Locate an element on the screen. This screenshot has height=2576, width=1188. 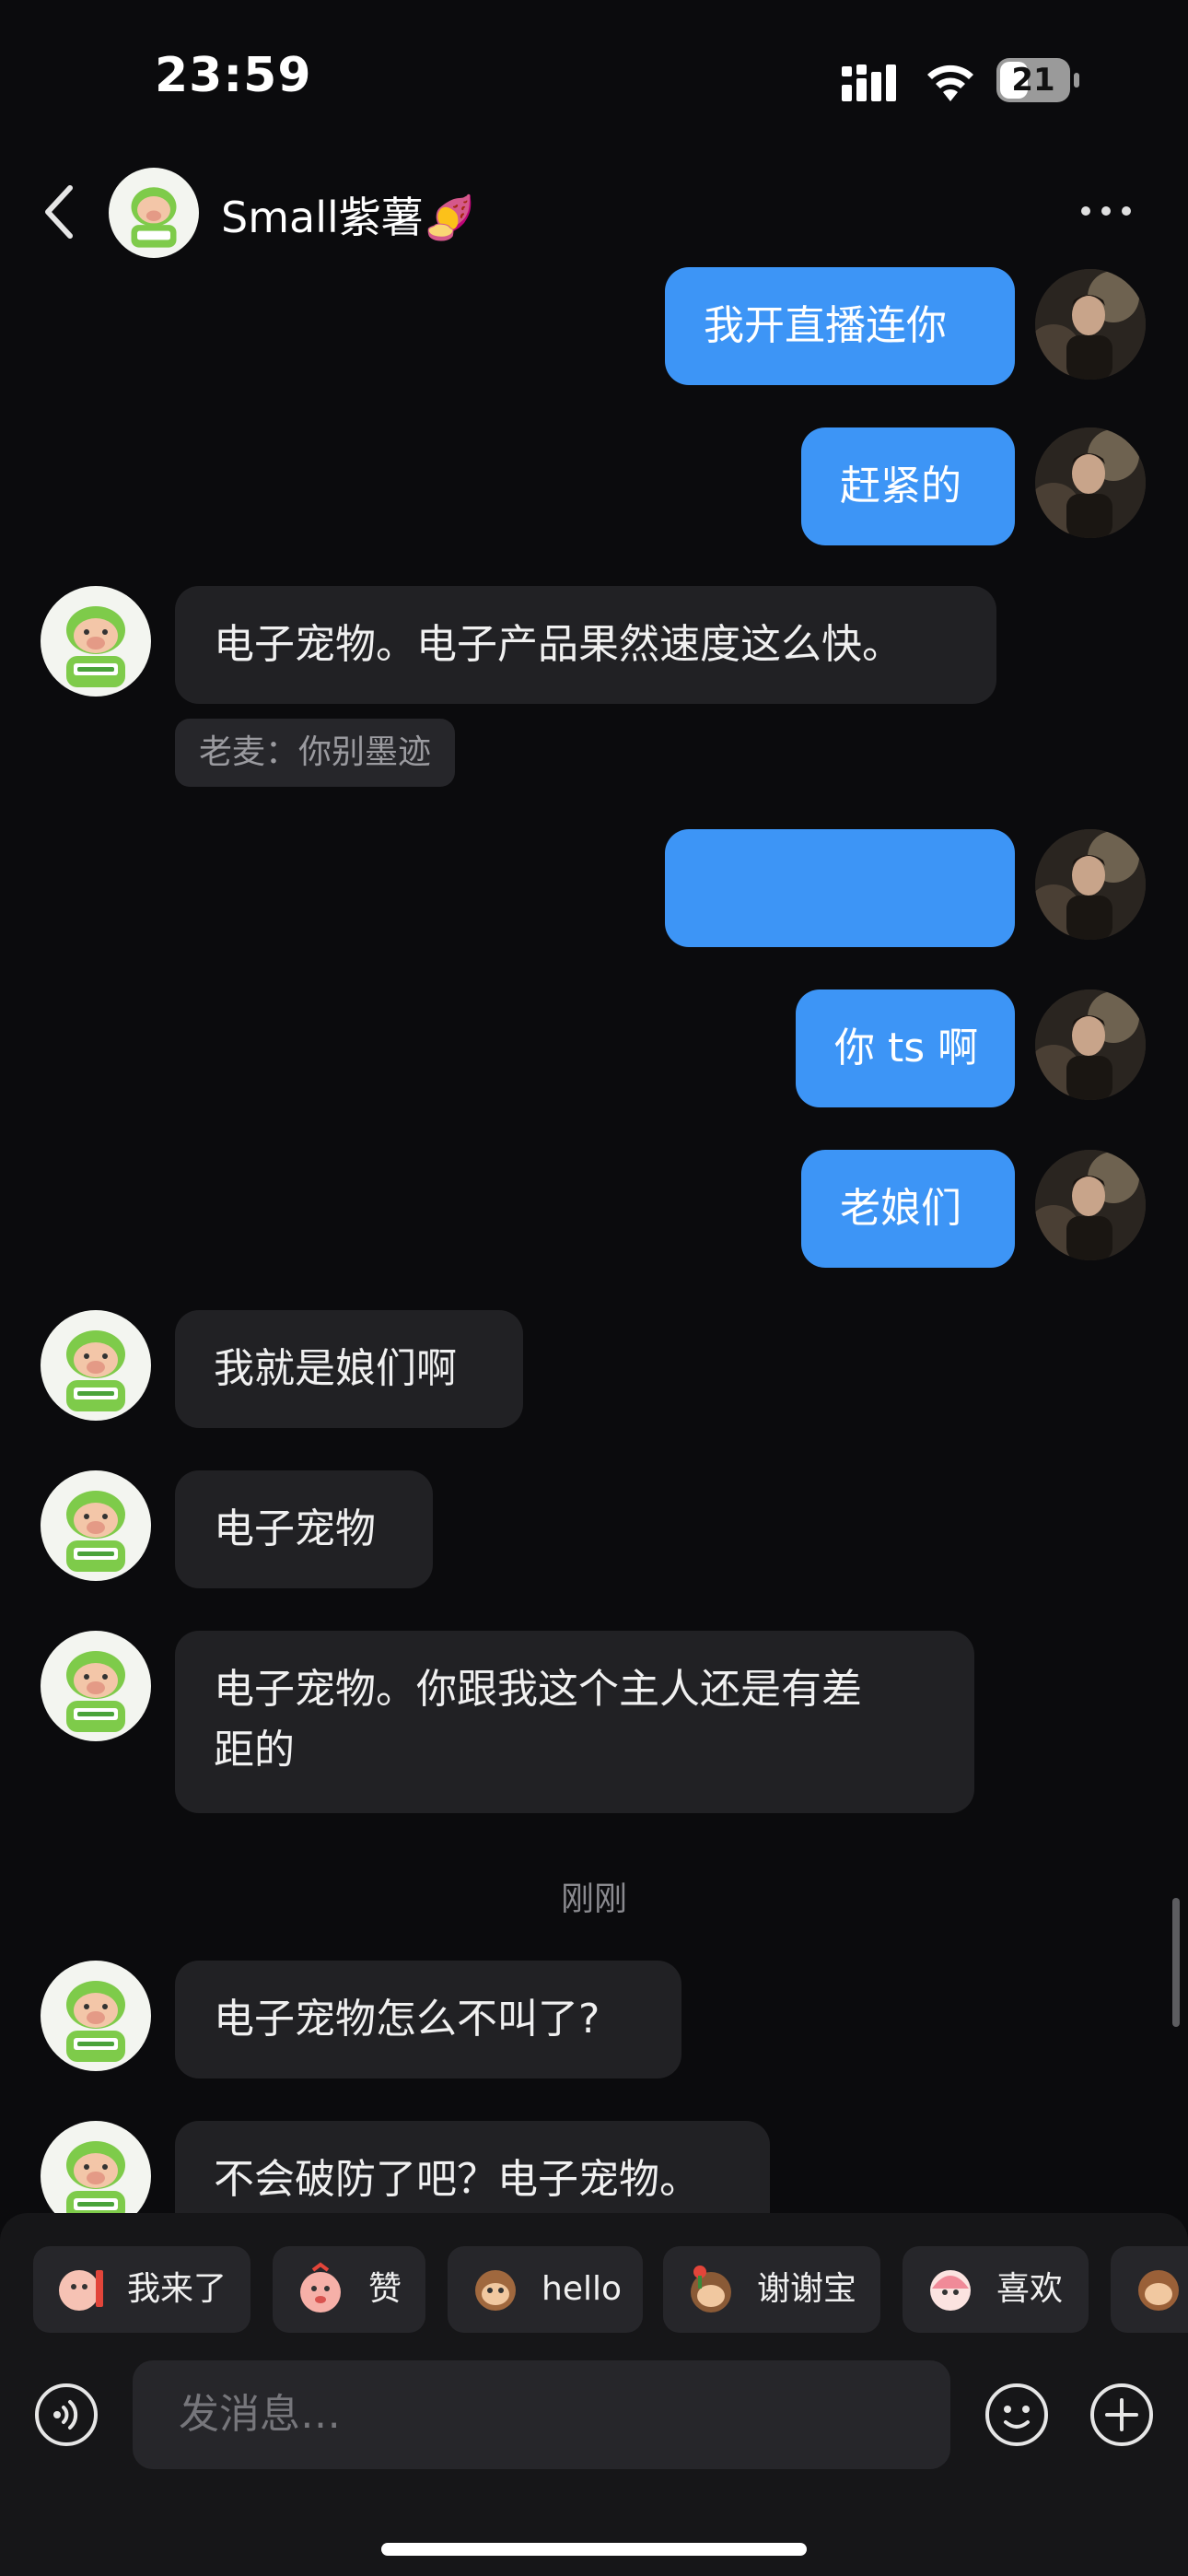
quick-reply-chip-partial is located at coordinates (1149, 2289).